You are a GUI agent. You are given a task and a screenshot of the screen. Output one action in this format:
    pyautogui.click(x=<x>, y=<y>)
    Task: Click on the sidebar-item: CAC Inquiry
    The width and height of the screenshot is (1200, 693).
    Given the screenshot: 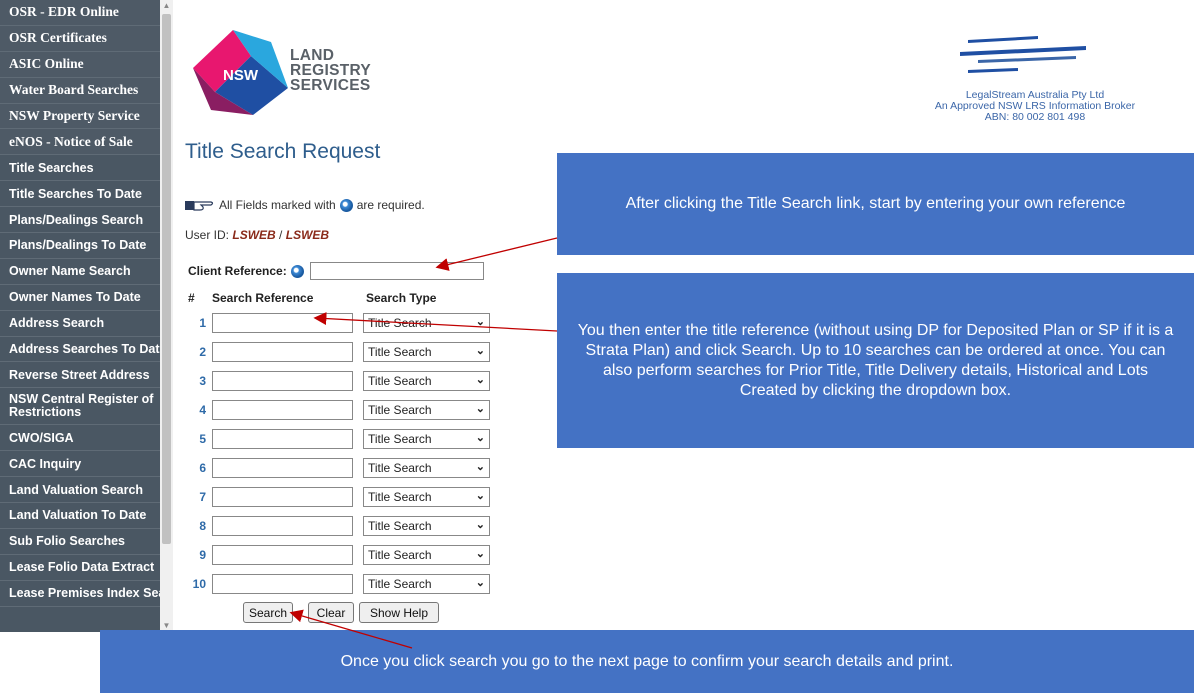 What is the action you would take?
    pyautogui.click(x=80, y=464)
    